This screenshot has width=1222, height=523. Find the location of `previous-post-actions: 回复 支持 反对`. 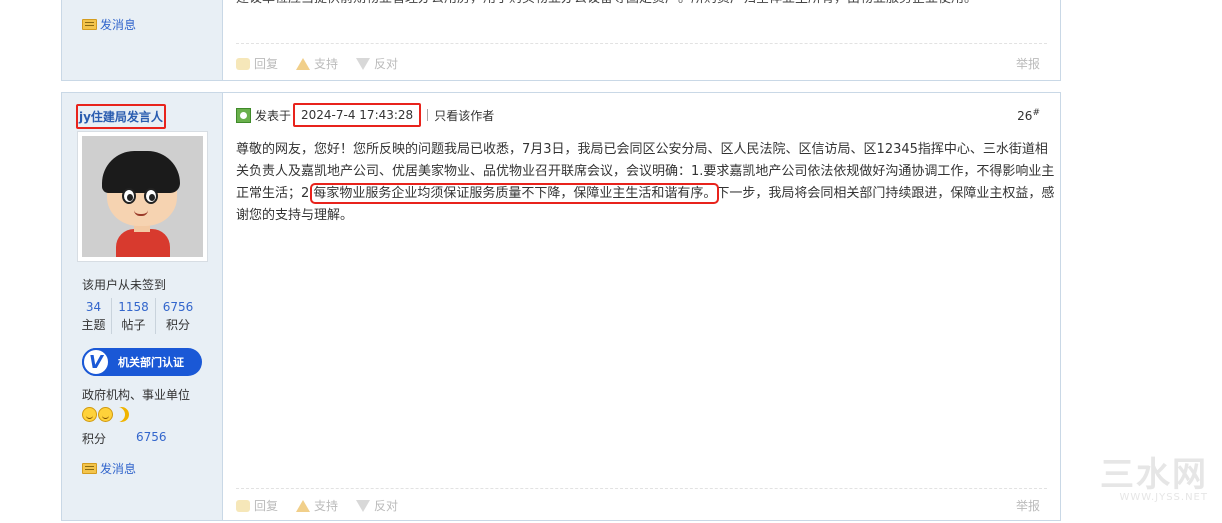

previous-post-actions: 回复 支持 反对 is located at coordinates (317, 63).